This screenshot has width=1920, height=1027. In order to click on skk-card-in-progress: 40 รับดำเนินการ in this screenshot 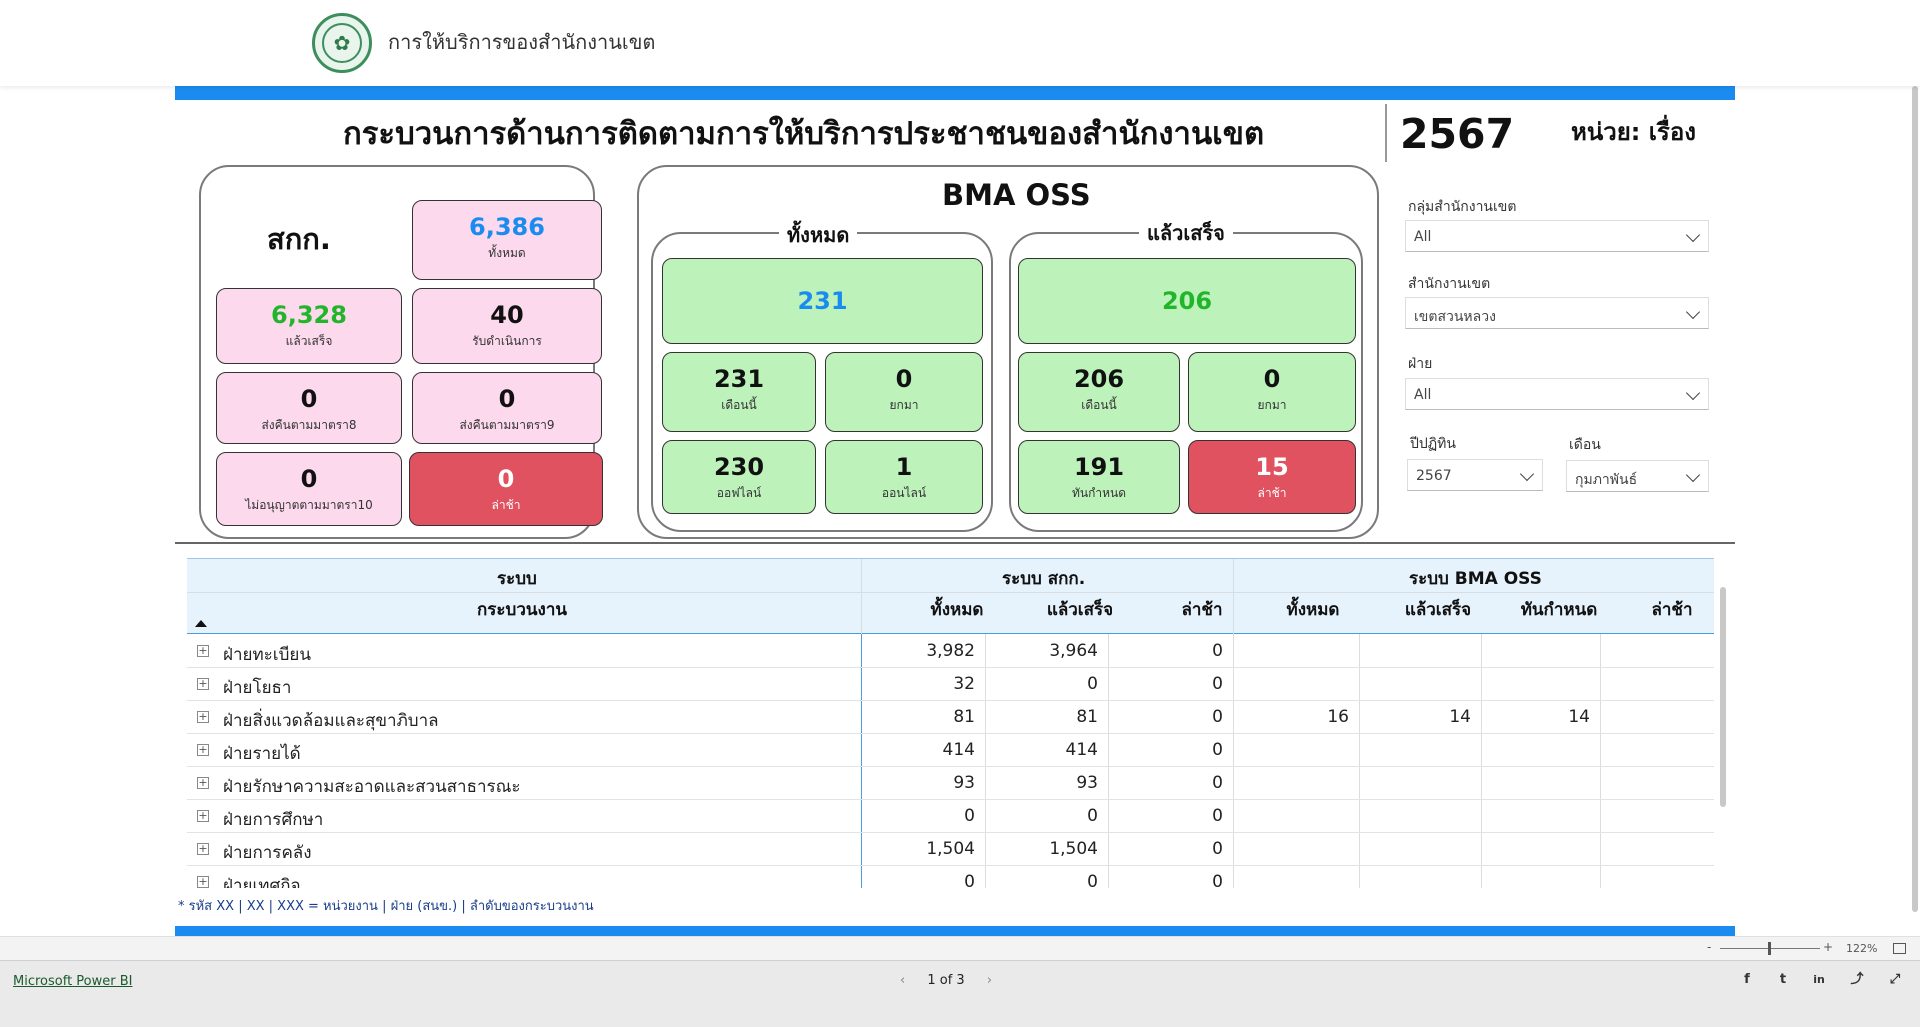, I will do `click(507, 326)`.